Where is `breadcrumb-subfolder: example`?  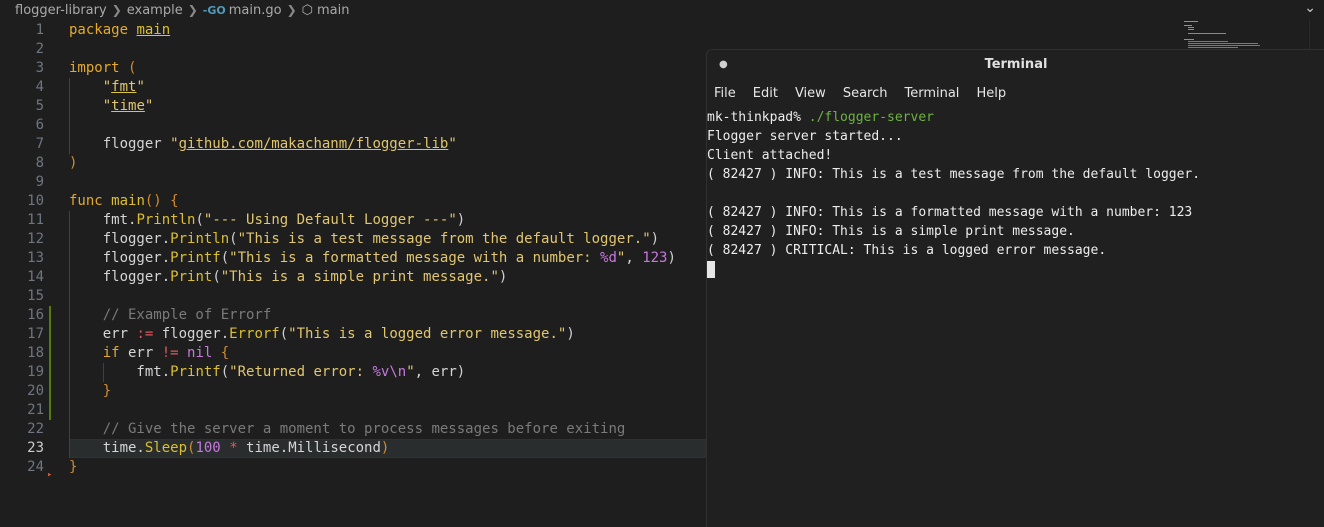
breadcrumb-subfolder: example is located at coordinates (155, 10).